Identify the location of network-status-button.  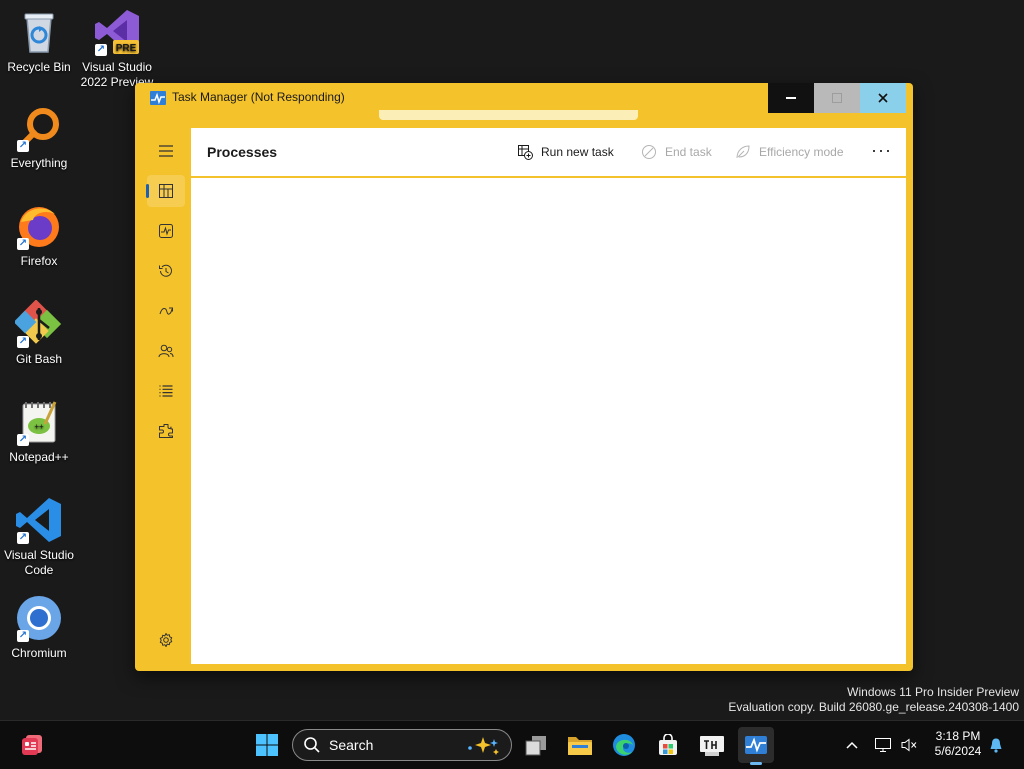
(883, 745).